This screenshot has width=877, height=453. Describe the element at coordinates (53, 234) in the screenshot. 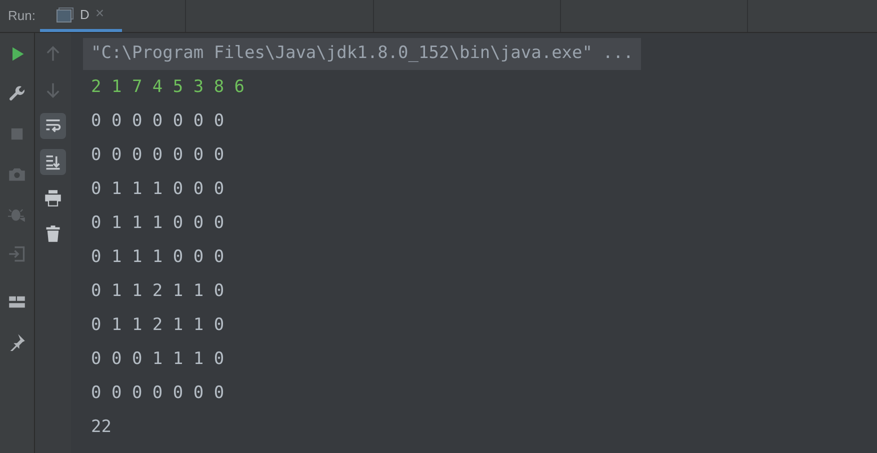

I see `trash-icon` at that location.